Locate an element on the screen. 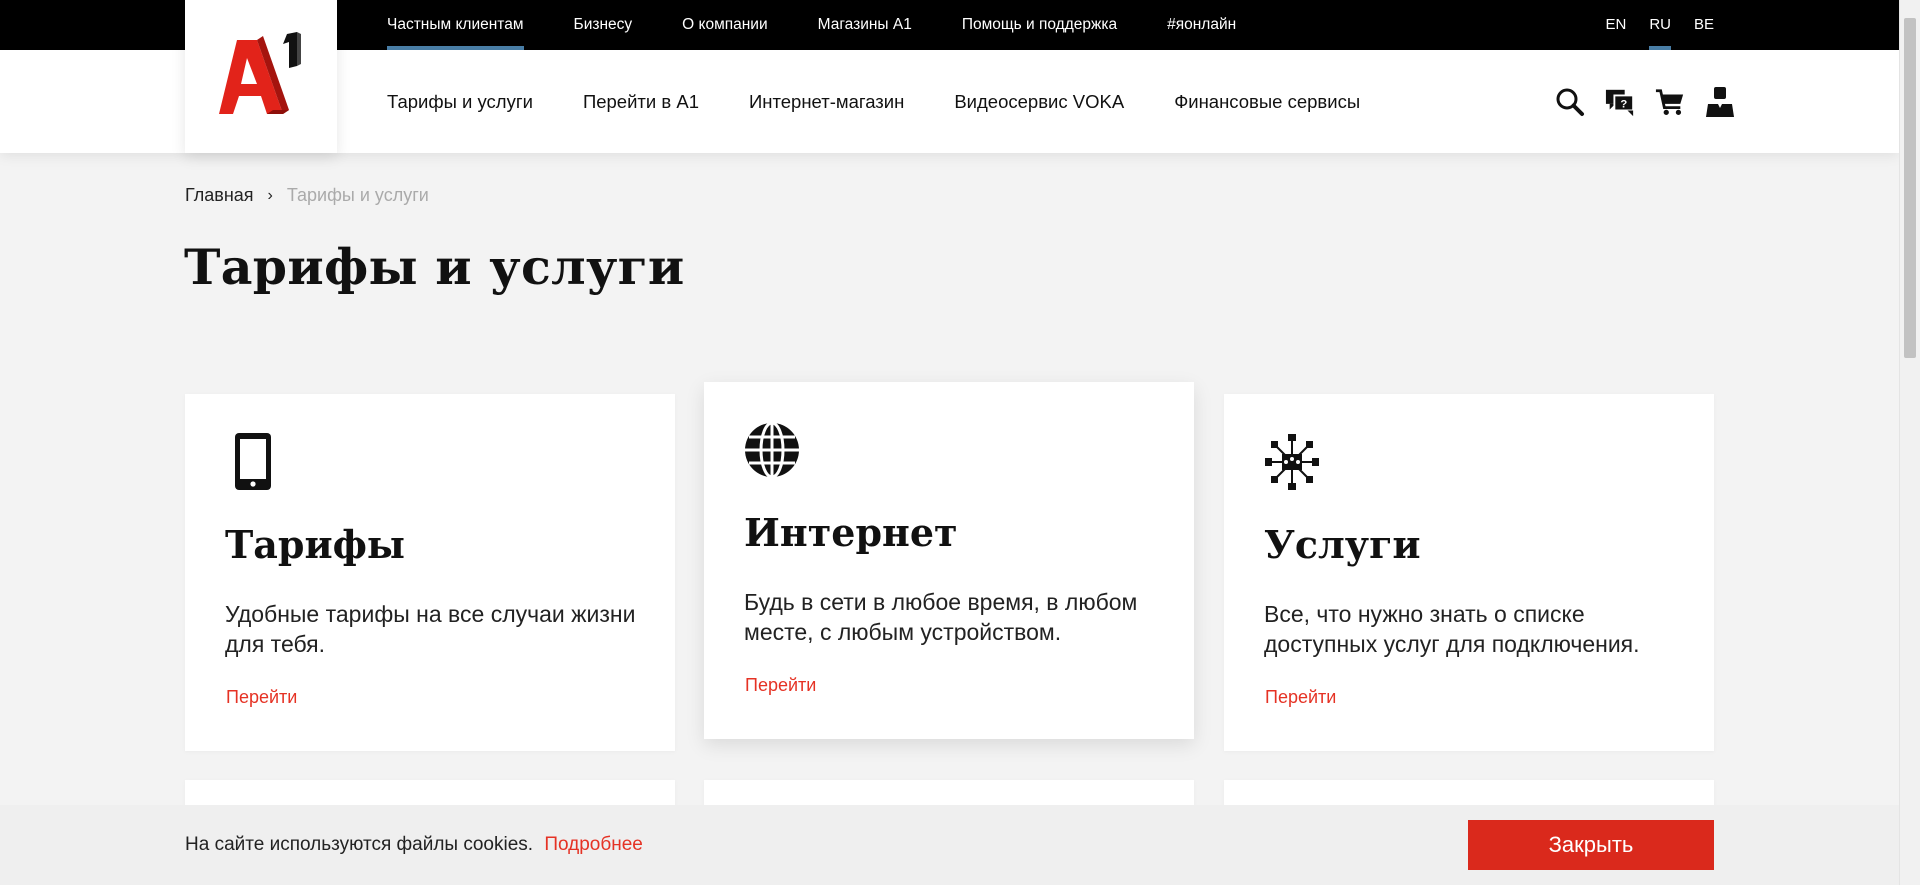  lang-ru: RU is located at coordinates (1660, 25).